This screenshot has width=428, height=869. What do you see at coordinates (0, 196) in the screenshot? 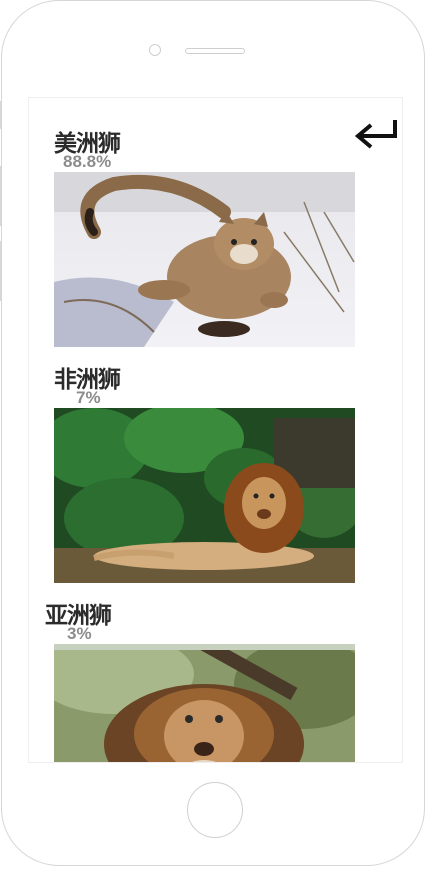
I see `phone-volume-up-button` at bounding box center [0, 196].